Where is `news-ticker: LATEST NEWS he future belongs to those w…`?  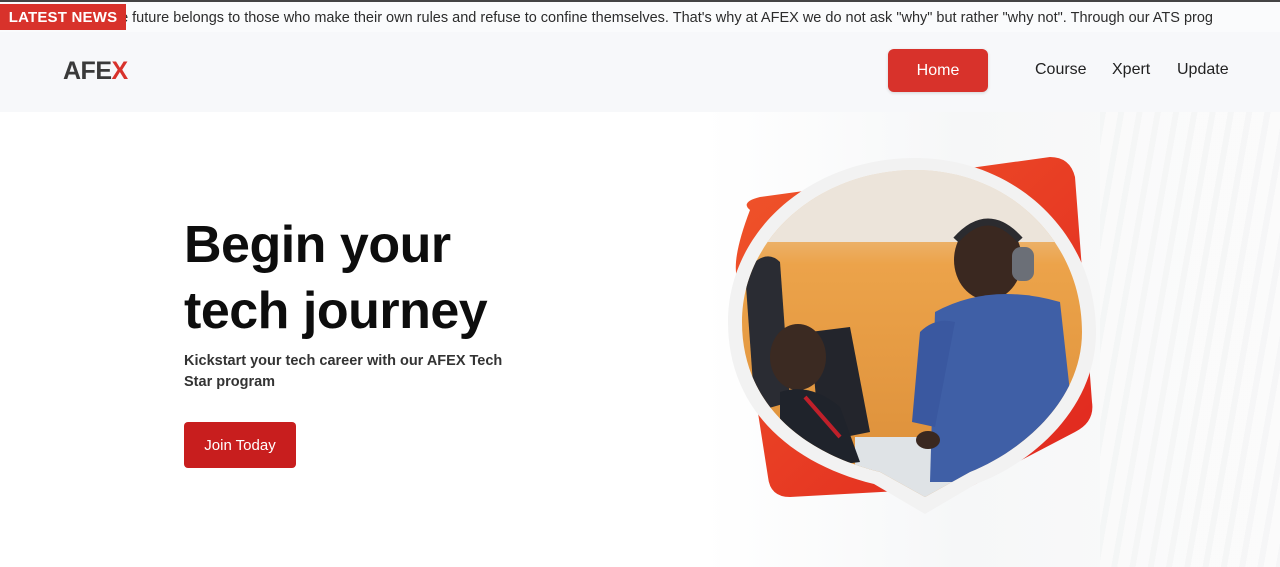
news-ticker: LATEST NEWS he future belongs to those w… is located at coordinates (640, 16).